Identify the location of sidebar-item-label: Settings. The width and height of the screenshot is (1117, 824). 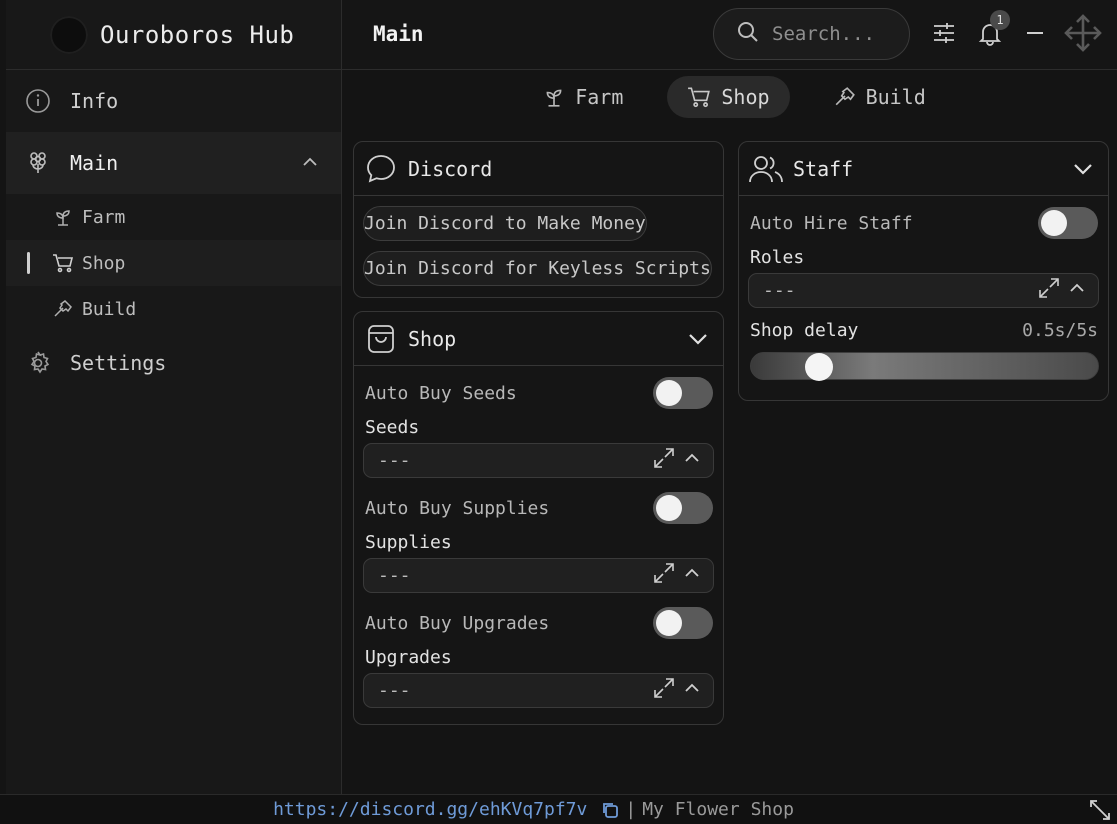
(118, 363).